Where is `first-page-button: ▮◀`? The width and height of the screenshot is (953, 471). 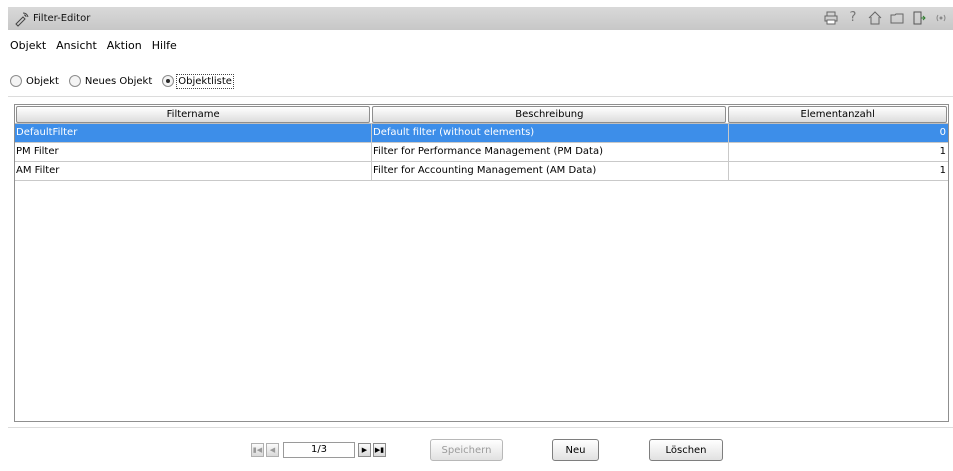 first-page-button: ▮◀ is located at coordinates (257, 450).